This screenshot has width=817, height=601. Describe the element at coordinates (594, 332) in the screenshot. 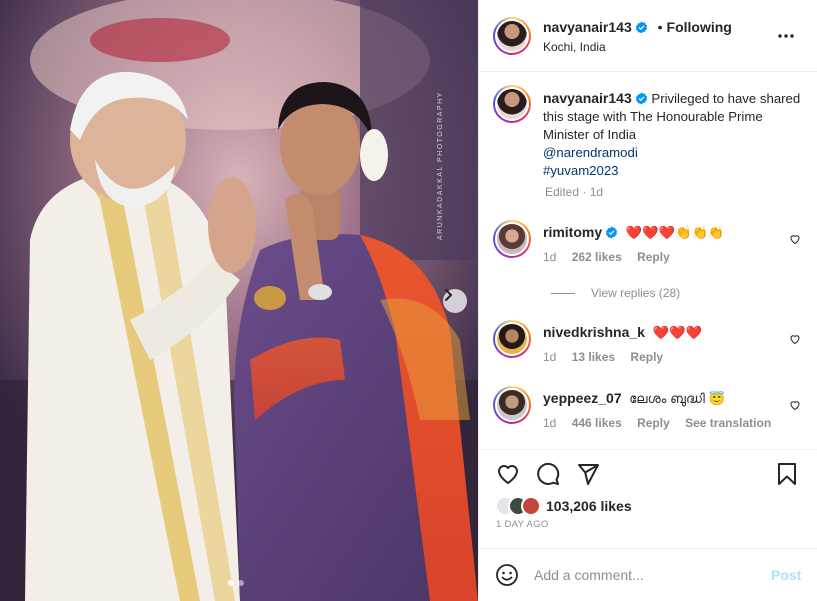

I see `commenter-username: nivedkrishna_k` at that location.